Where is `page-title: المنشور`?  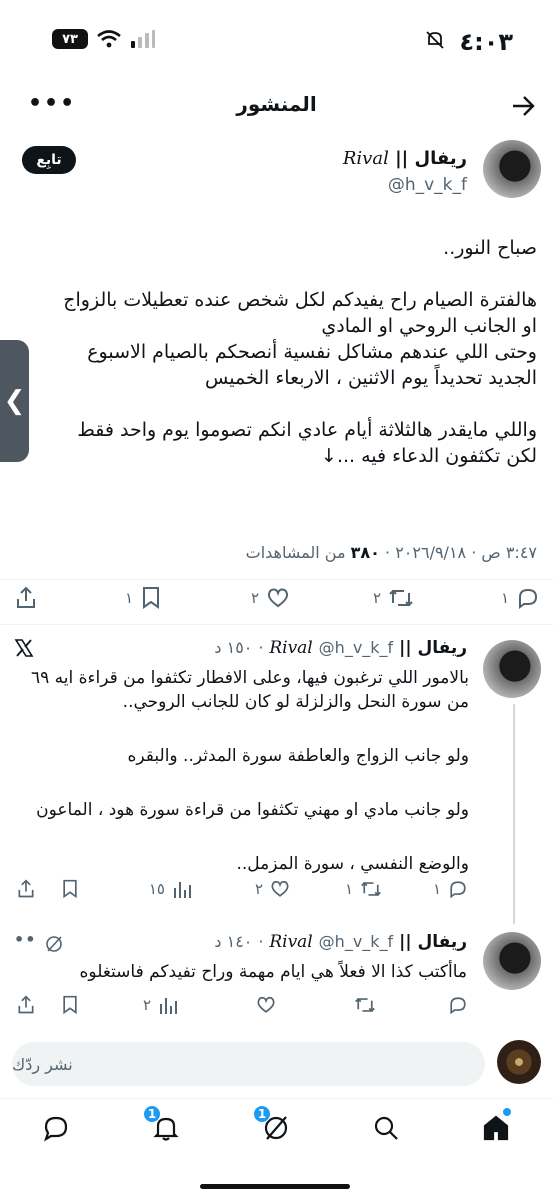 page-title: المنشور is located at coordinates (276, 104).